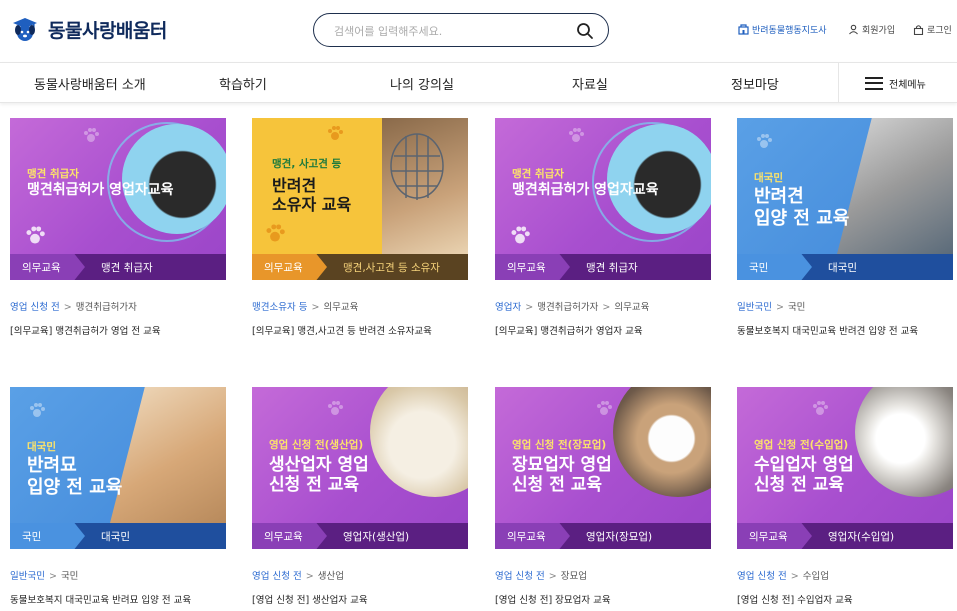 The width and height of the screenshot is (957, 611). I want to click on category-band: 의무교육 영업자(수입업), so click(845, 536).